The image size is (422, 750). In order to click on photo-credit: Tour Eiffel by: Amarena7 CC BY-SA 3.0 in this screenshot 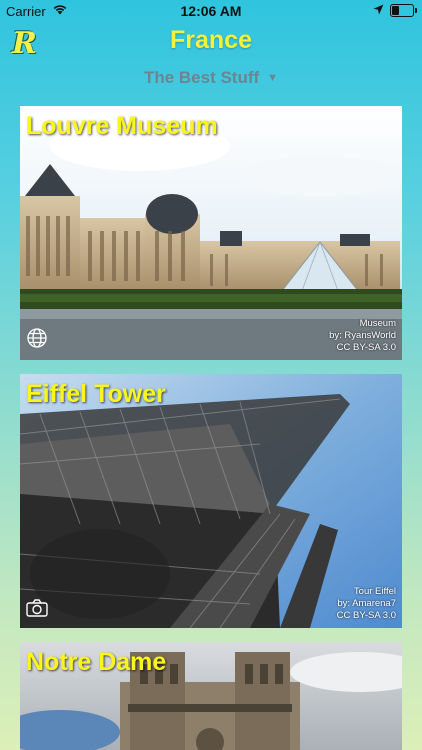, I will do `click(366, 604)`.